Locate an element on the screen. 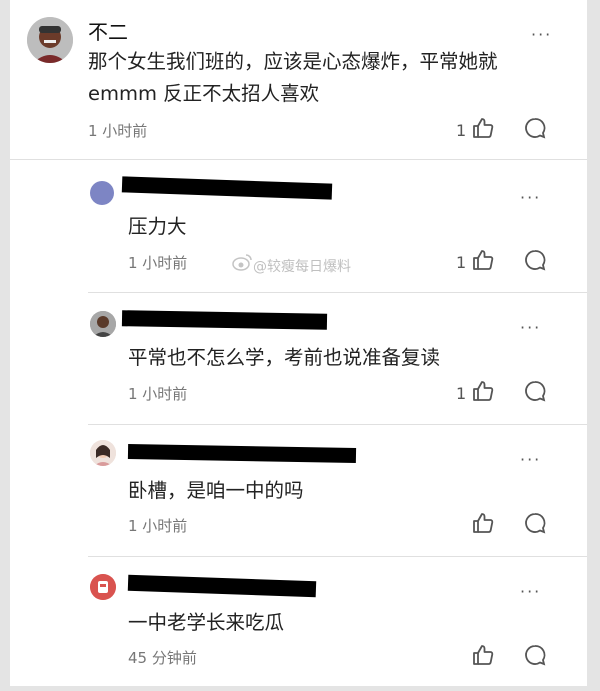 This screenshot has width=600, height=691. comment-text-continued: emmm 反正不太招人喜欢 is located at coordinates (204, 93).